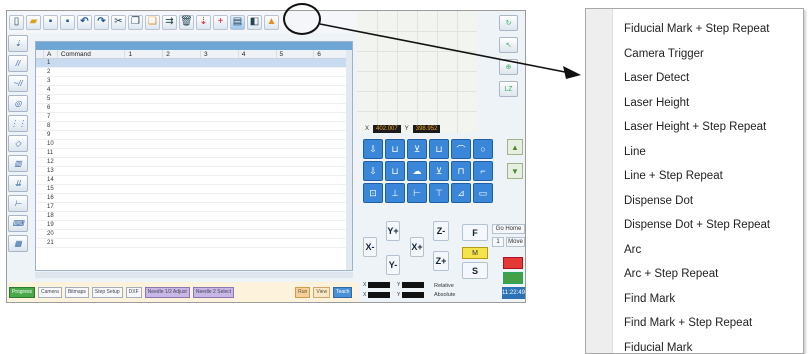 The height and width of the screenshot is (354, 811). Describe the element at coordinates (697, 82) in the screenshot. I see `menu-item: Laser Detect` at that location.